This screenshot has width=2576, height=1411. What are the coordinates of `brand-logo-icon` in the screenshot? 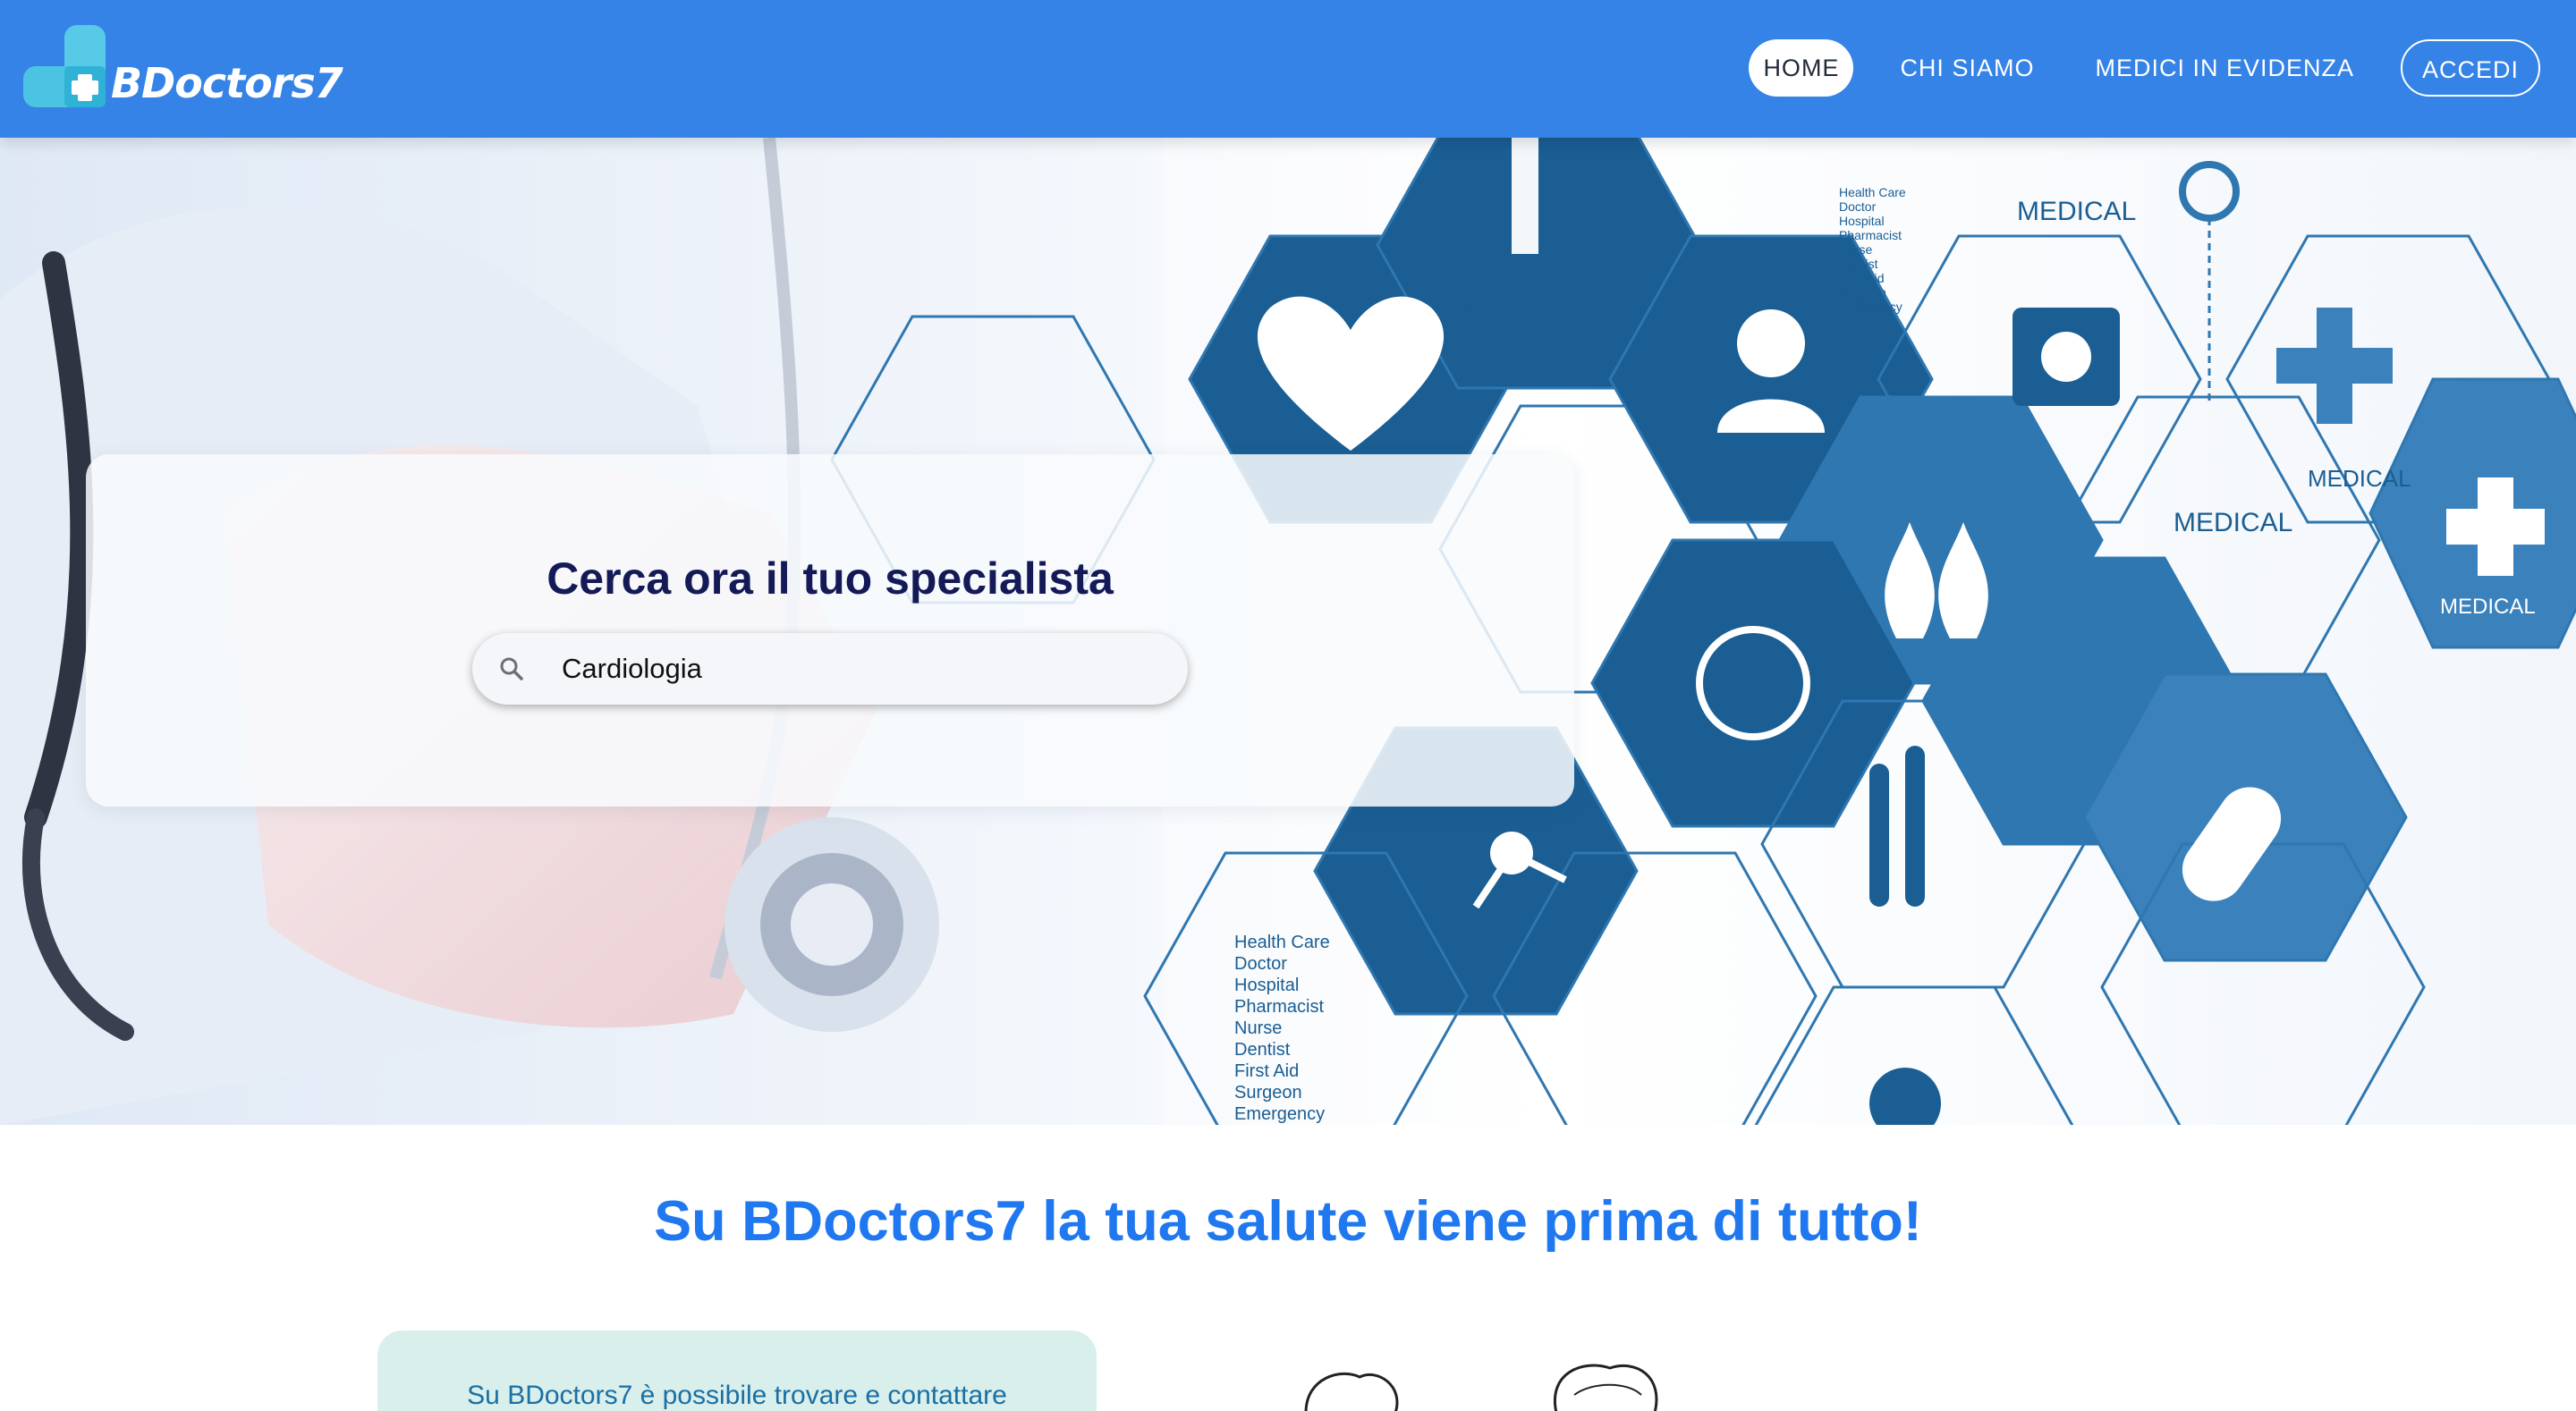 It's located at (66, 67).